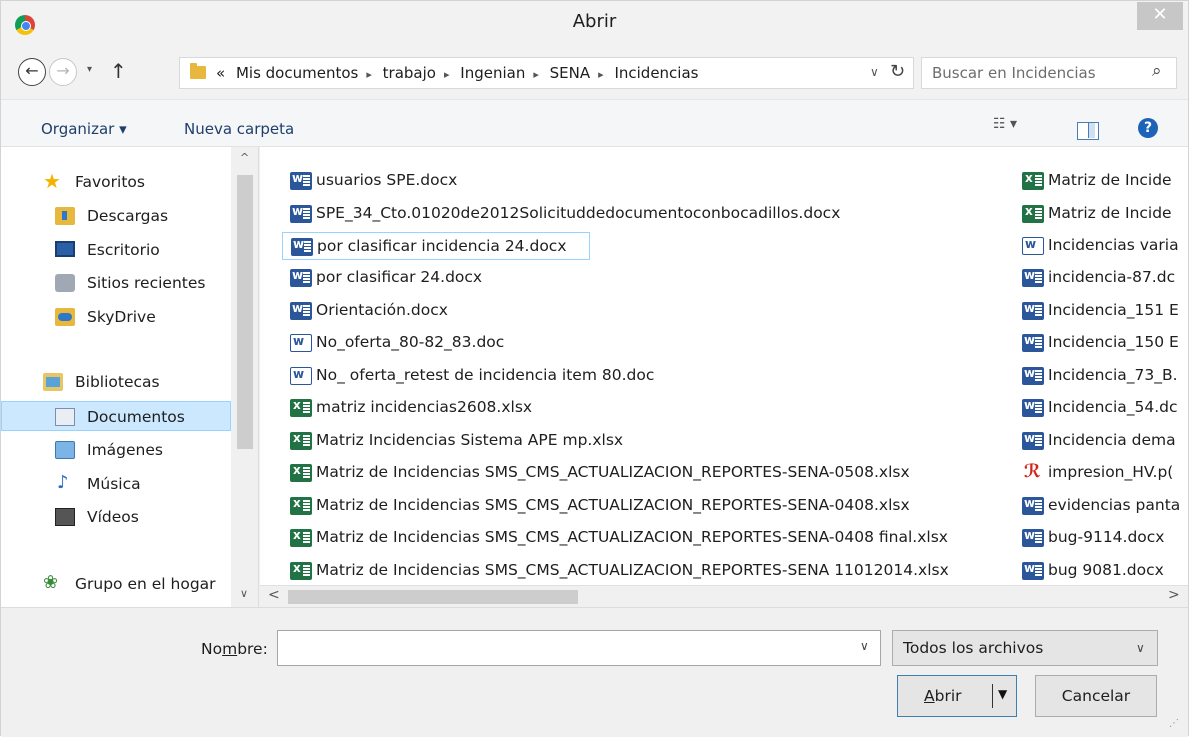 The height and width of the screenshot is (737, 1189). What do you see at coordinates (1112, 440) in the screenshot?
I see `file-name: Incidencia dema` at bounding box center [1112, 440].